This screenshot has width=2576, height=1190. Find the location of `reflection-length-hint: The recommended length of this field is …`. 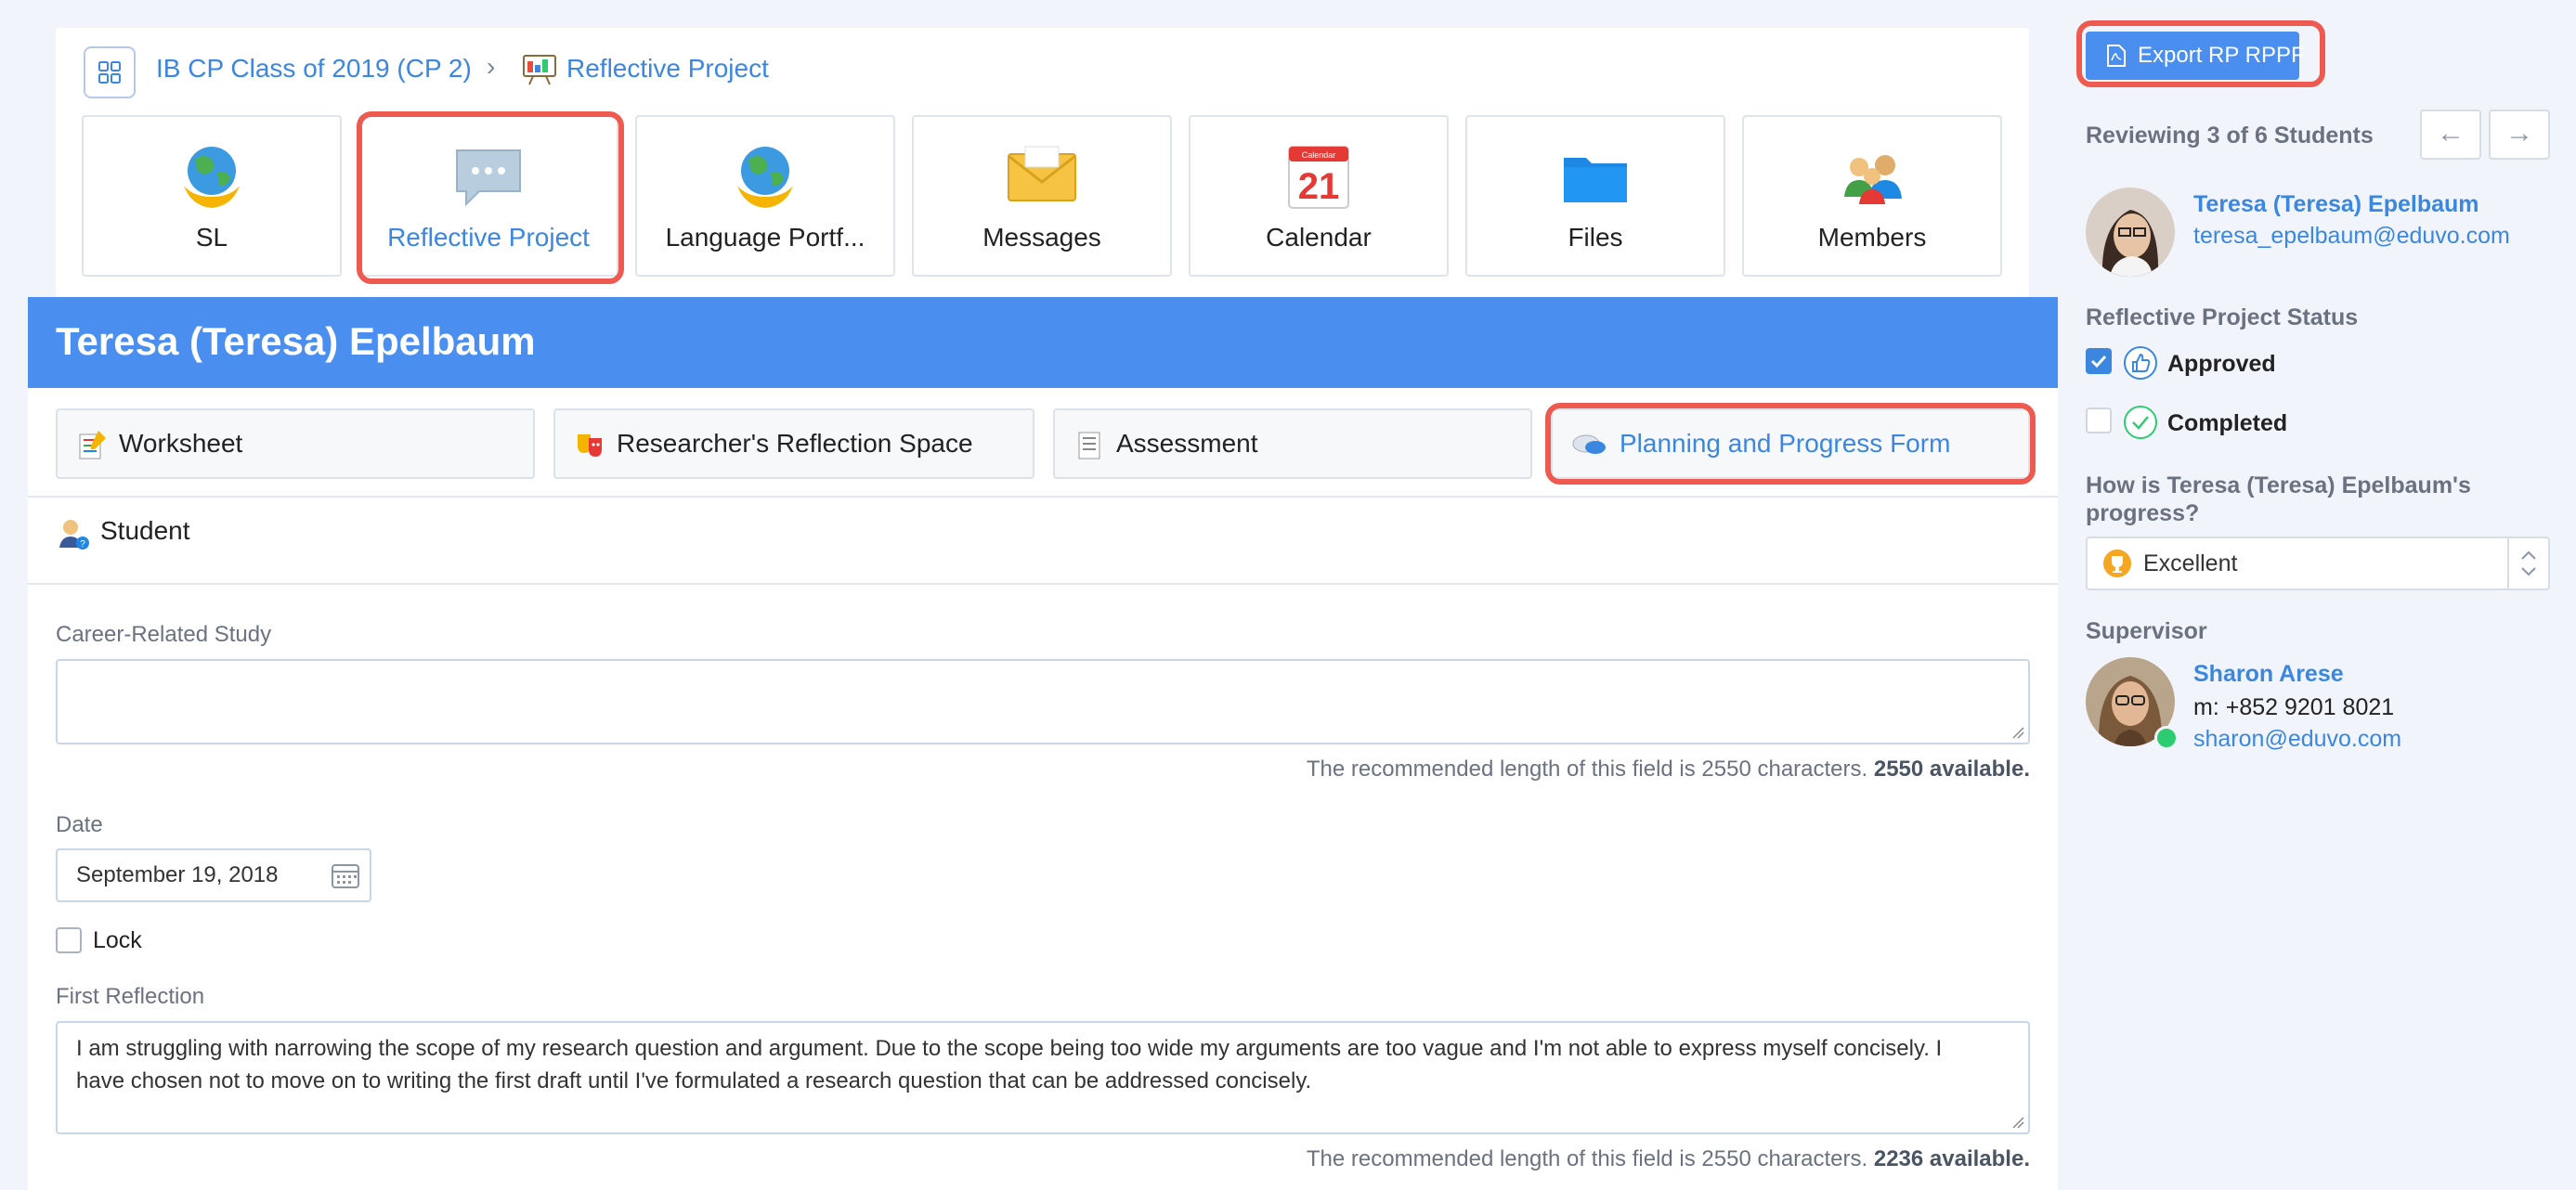

reflection-length-hint: The recommended length of this field is … is located at coordinates (1668, 1159).